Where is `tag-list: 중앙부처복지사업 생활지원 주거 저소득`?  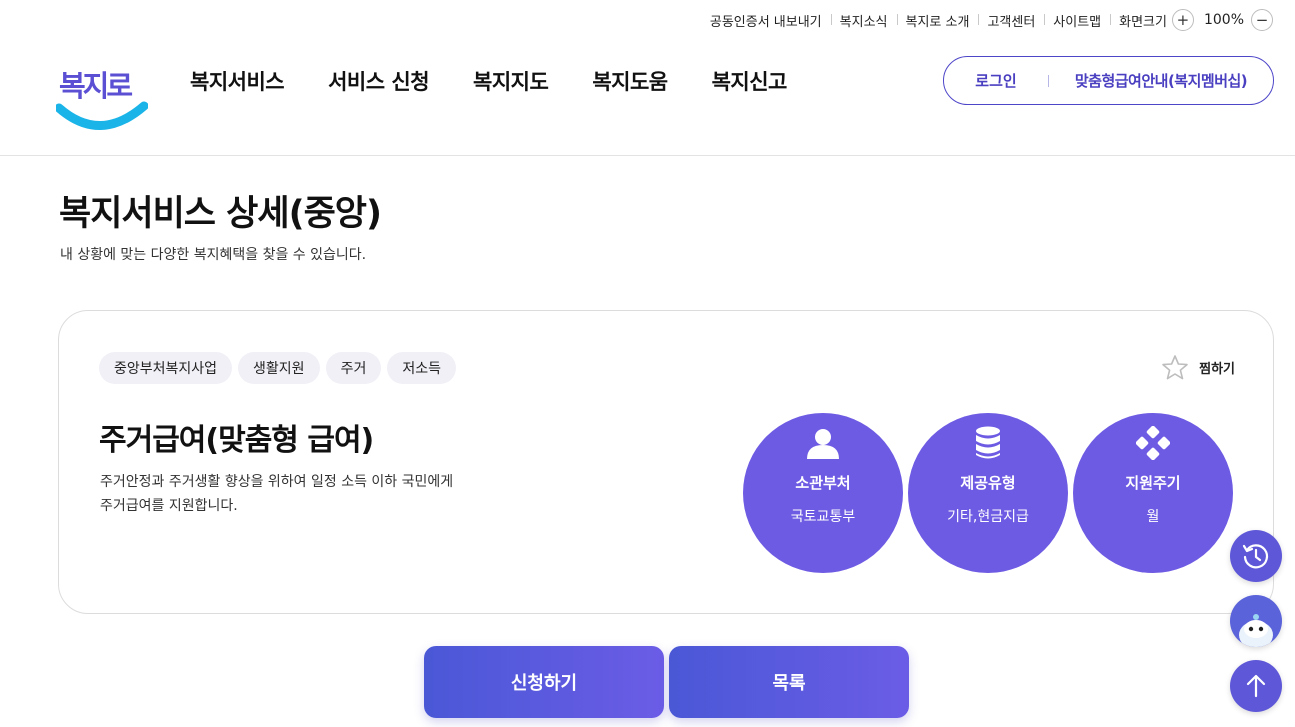
tag-list: 중앙부처복지사업 생활지원 주거 저소득 is located at coordinates (280, 368).